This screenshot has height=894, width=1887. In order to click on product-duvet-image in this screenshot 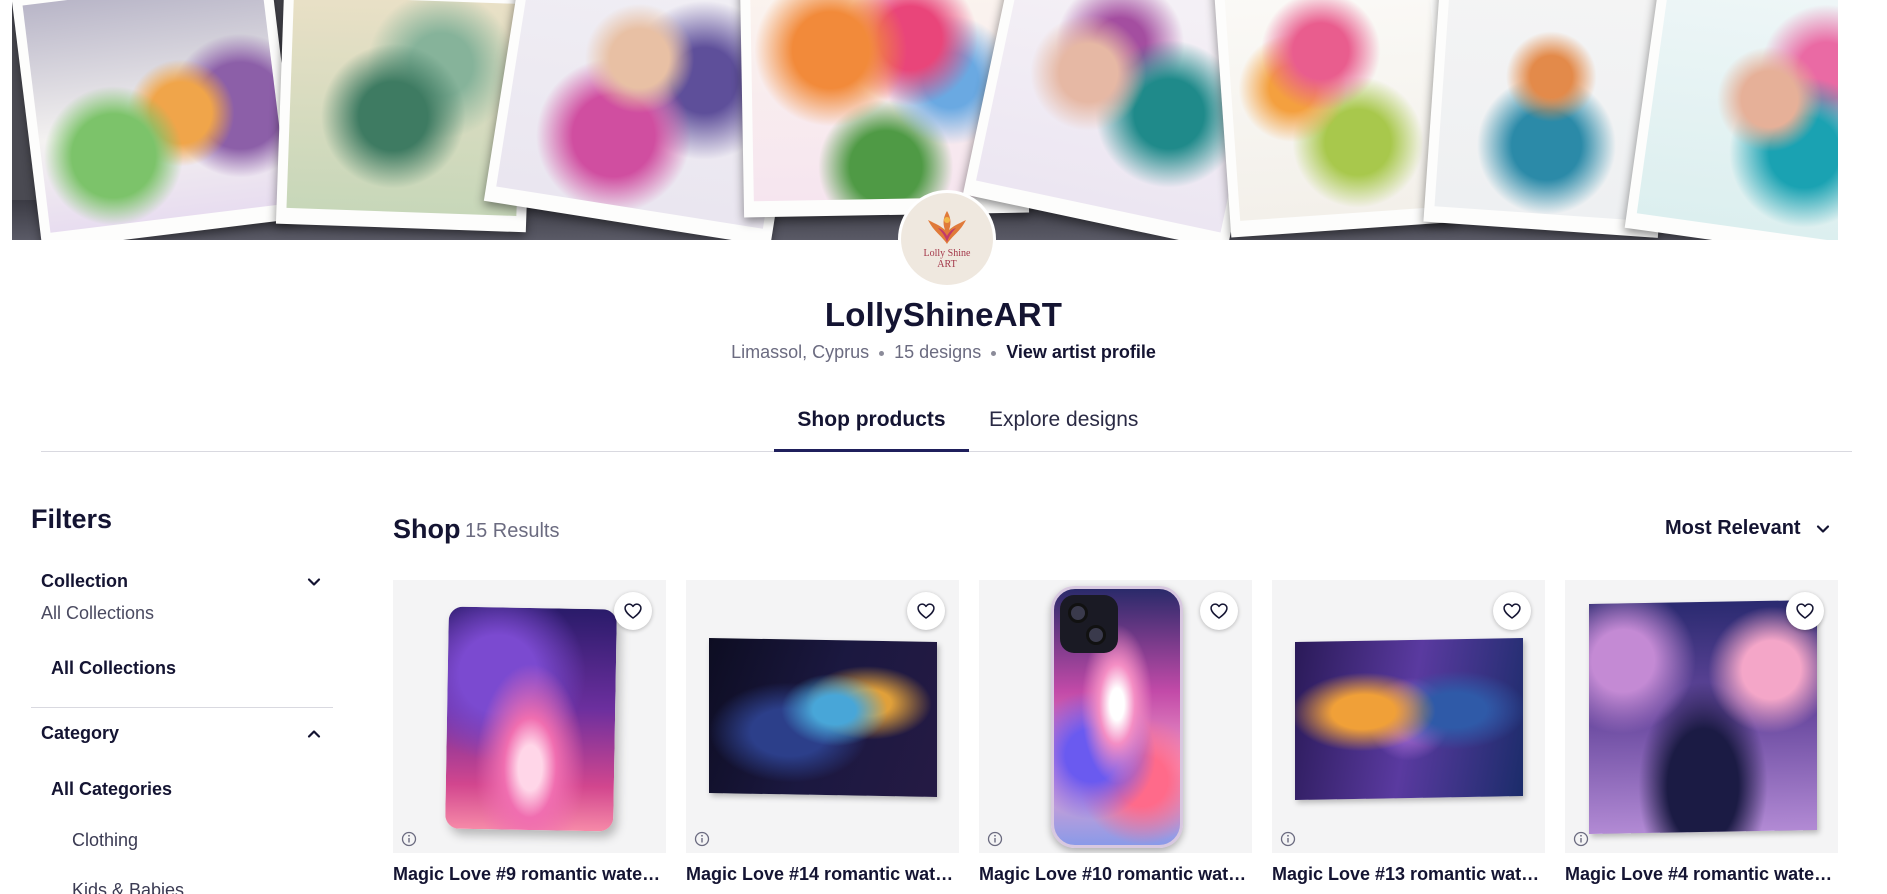, I will do `click(531, 719)`.